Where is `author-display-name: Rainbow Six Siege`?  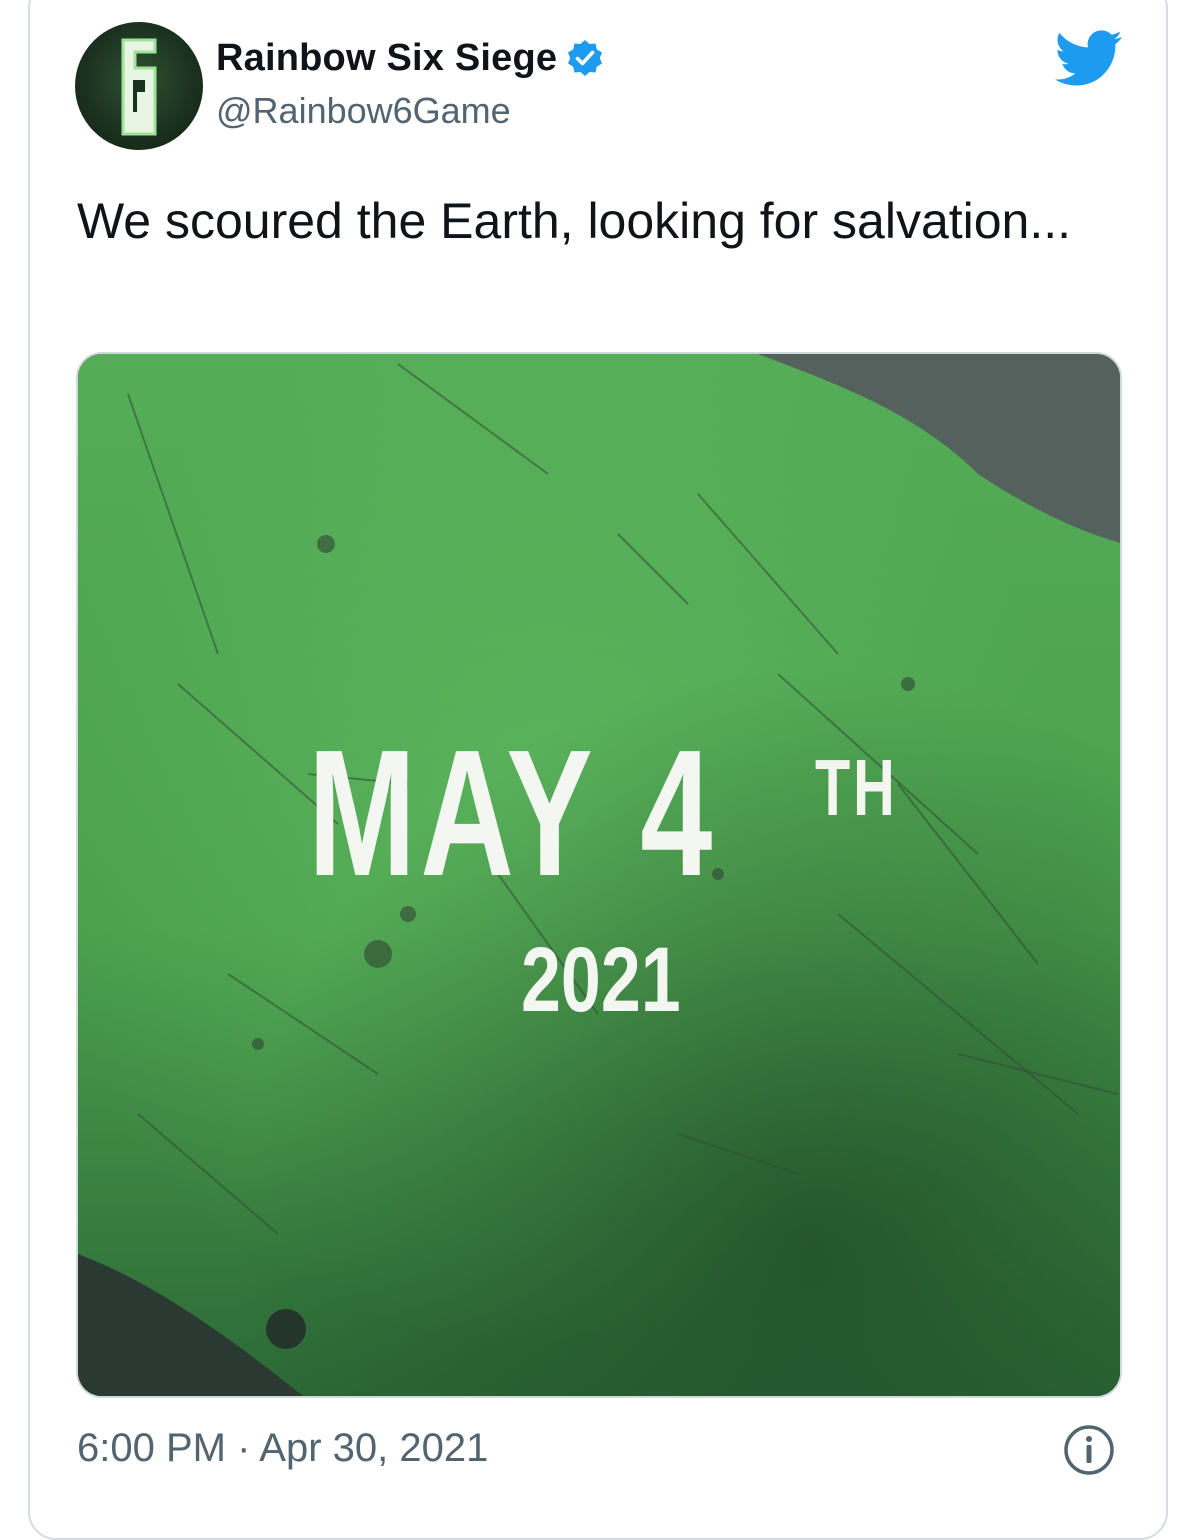 author-display-name: Rainbow Six Siege is located at coordinates (386, 58).